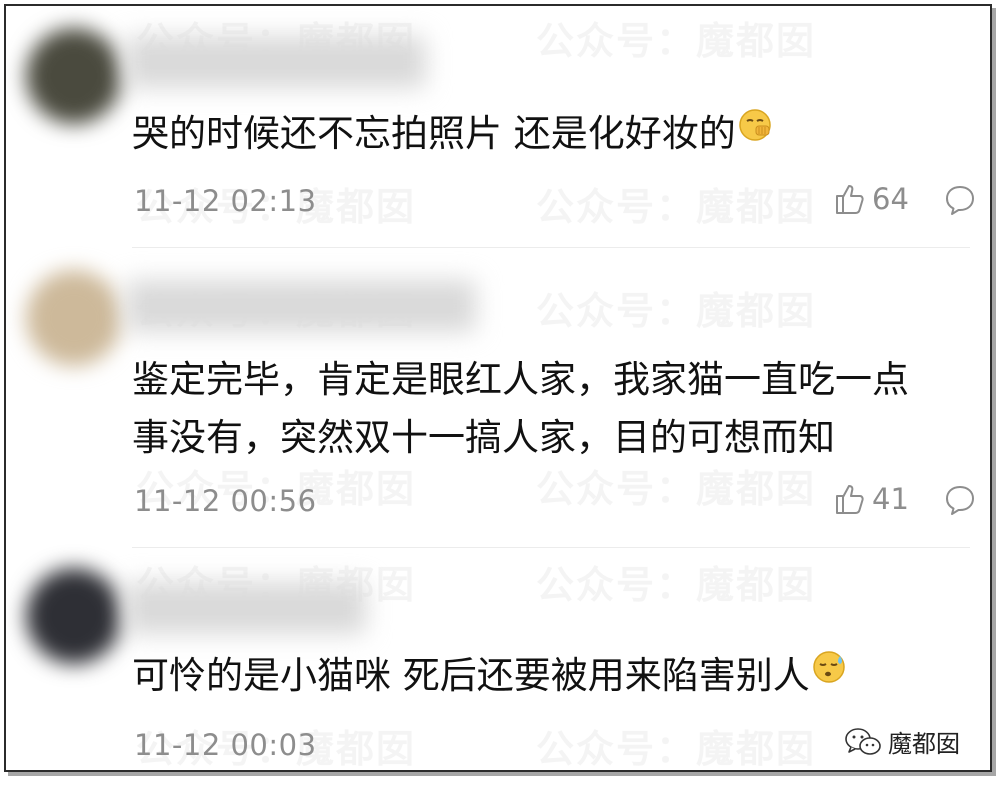  What do you see at coordinates (471, 675) in the screenshot?
I see `comment-text-content: 可怜的是小猫咪 死后还要被用来陷害别人` at bounding box center [471, 675].